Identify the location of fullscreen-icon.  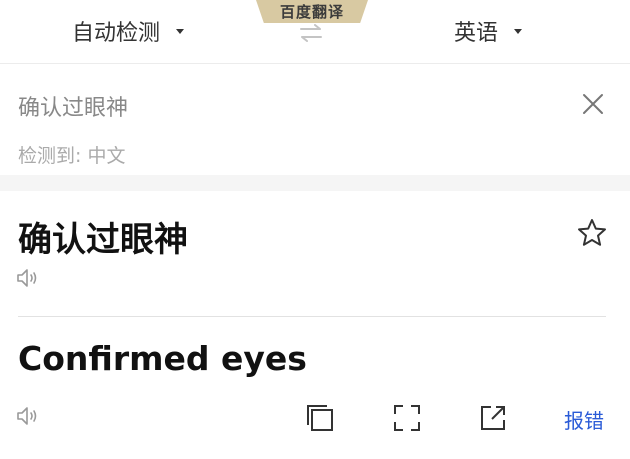
(407, 418).